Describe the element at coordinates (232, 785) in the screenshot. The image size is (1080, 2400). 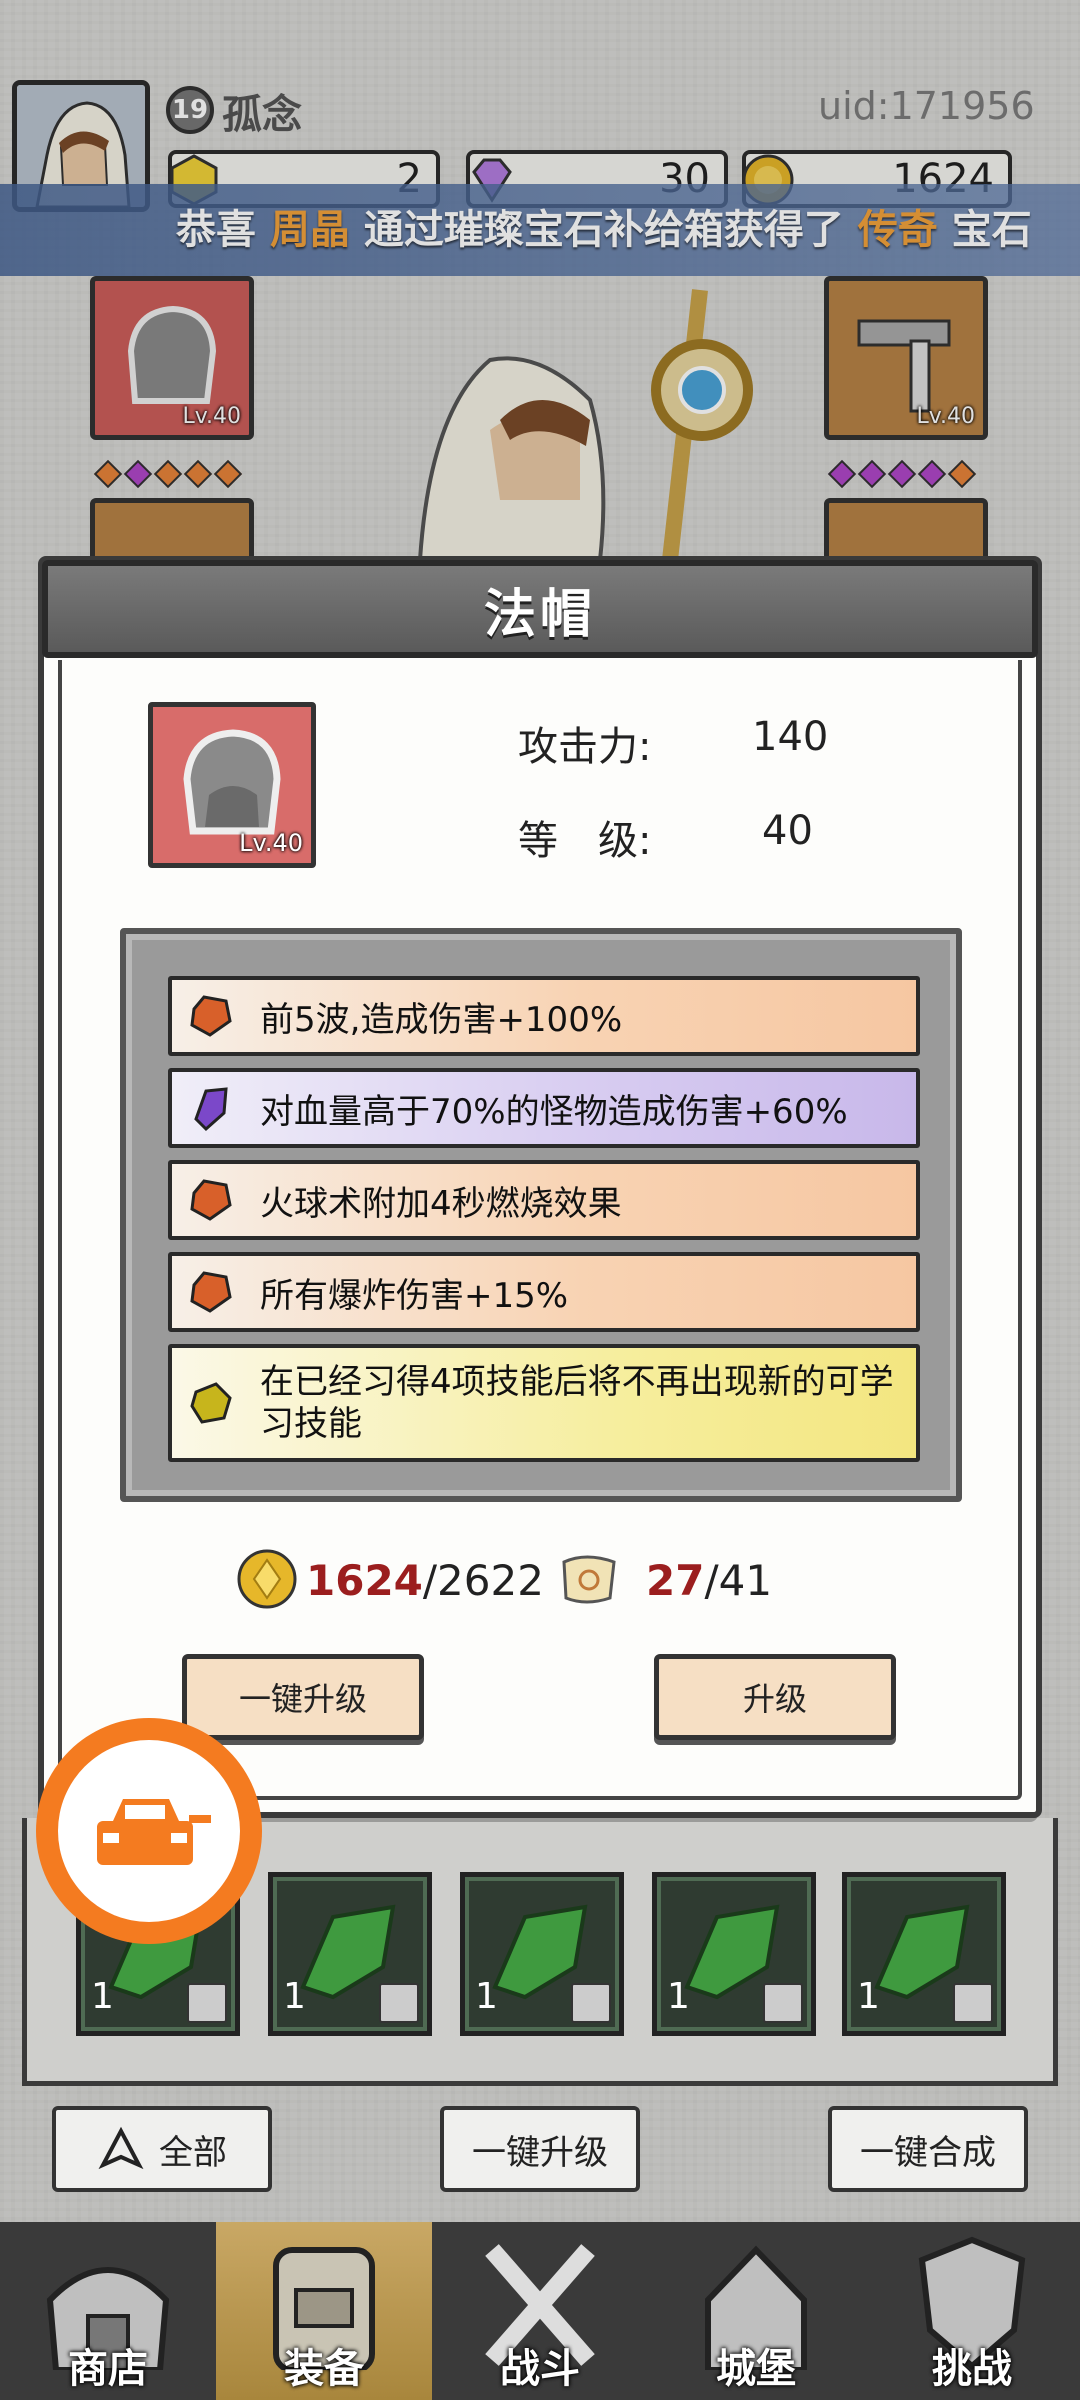
I see `item-icon: Lv.40` at that location.